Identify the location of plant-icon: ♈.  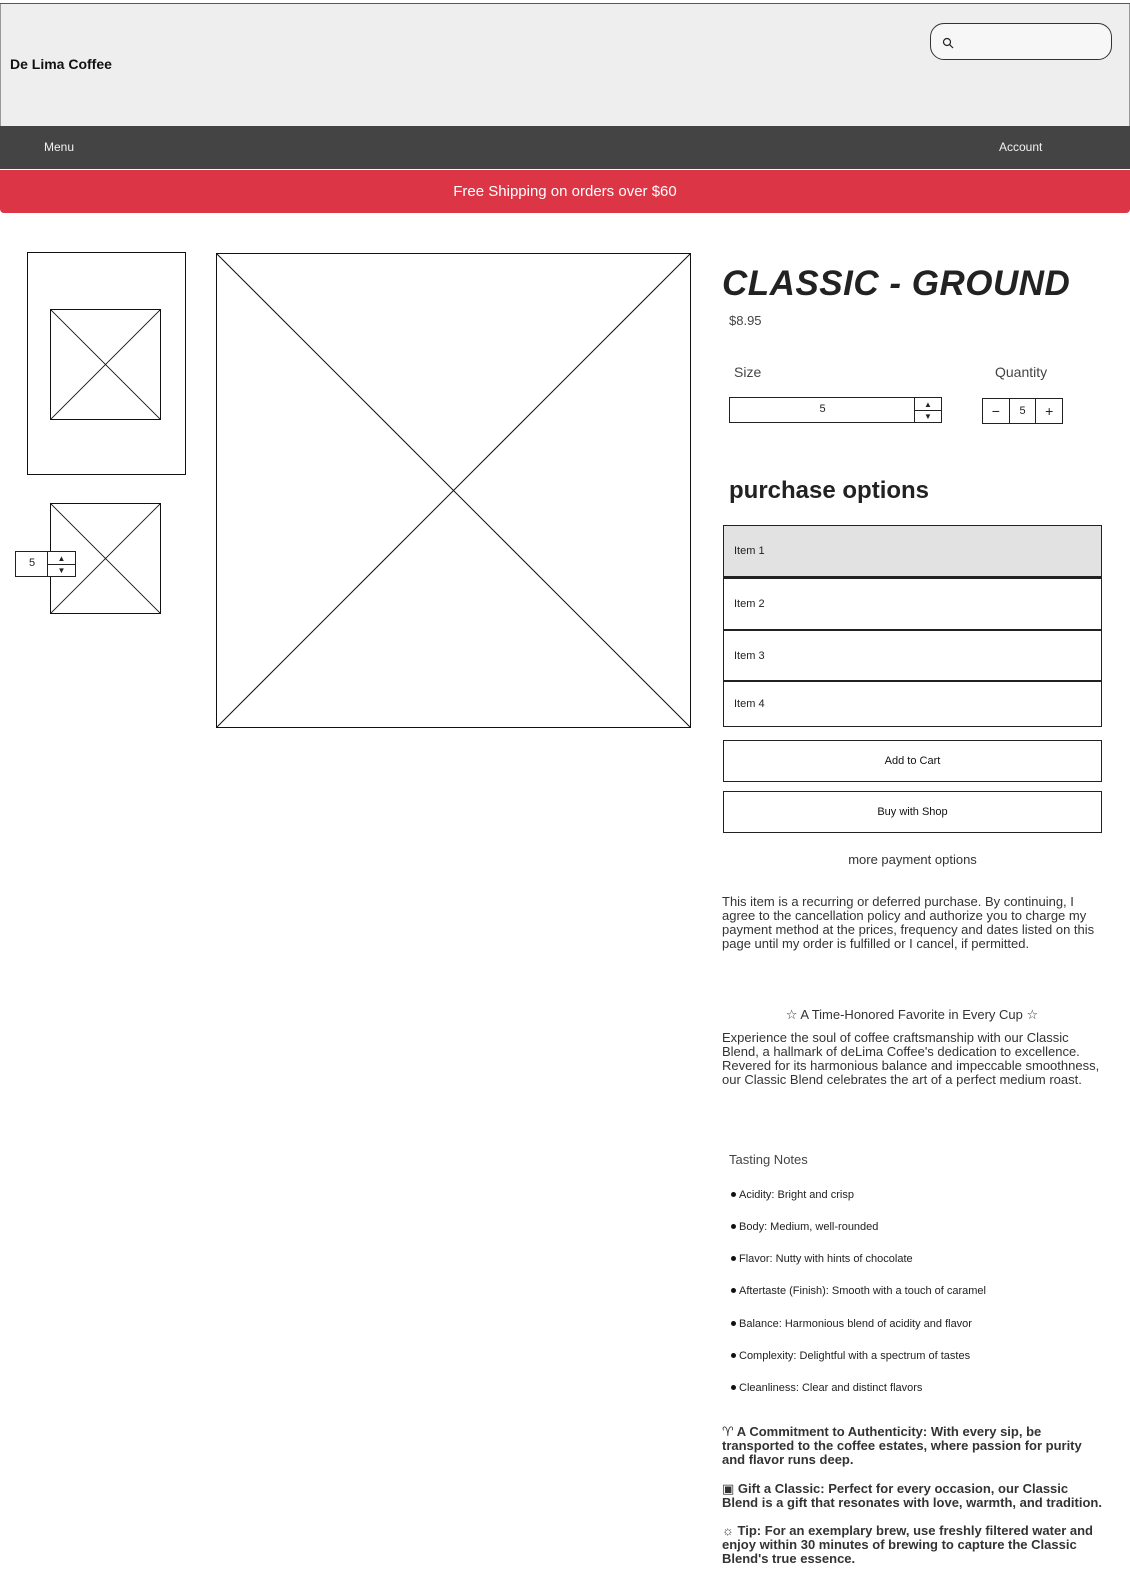
(728, 1431).